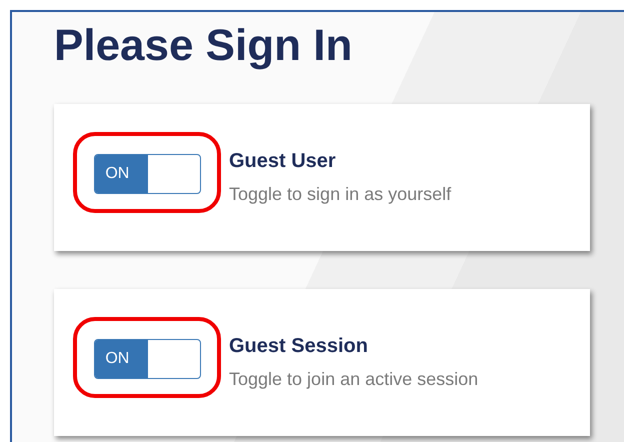 This screenshot has width=624, height=442. Describe the element at coordinates (283, 161) in the screenshot. I see `option-title: Guest User` at that location.